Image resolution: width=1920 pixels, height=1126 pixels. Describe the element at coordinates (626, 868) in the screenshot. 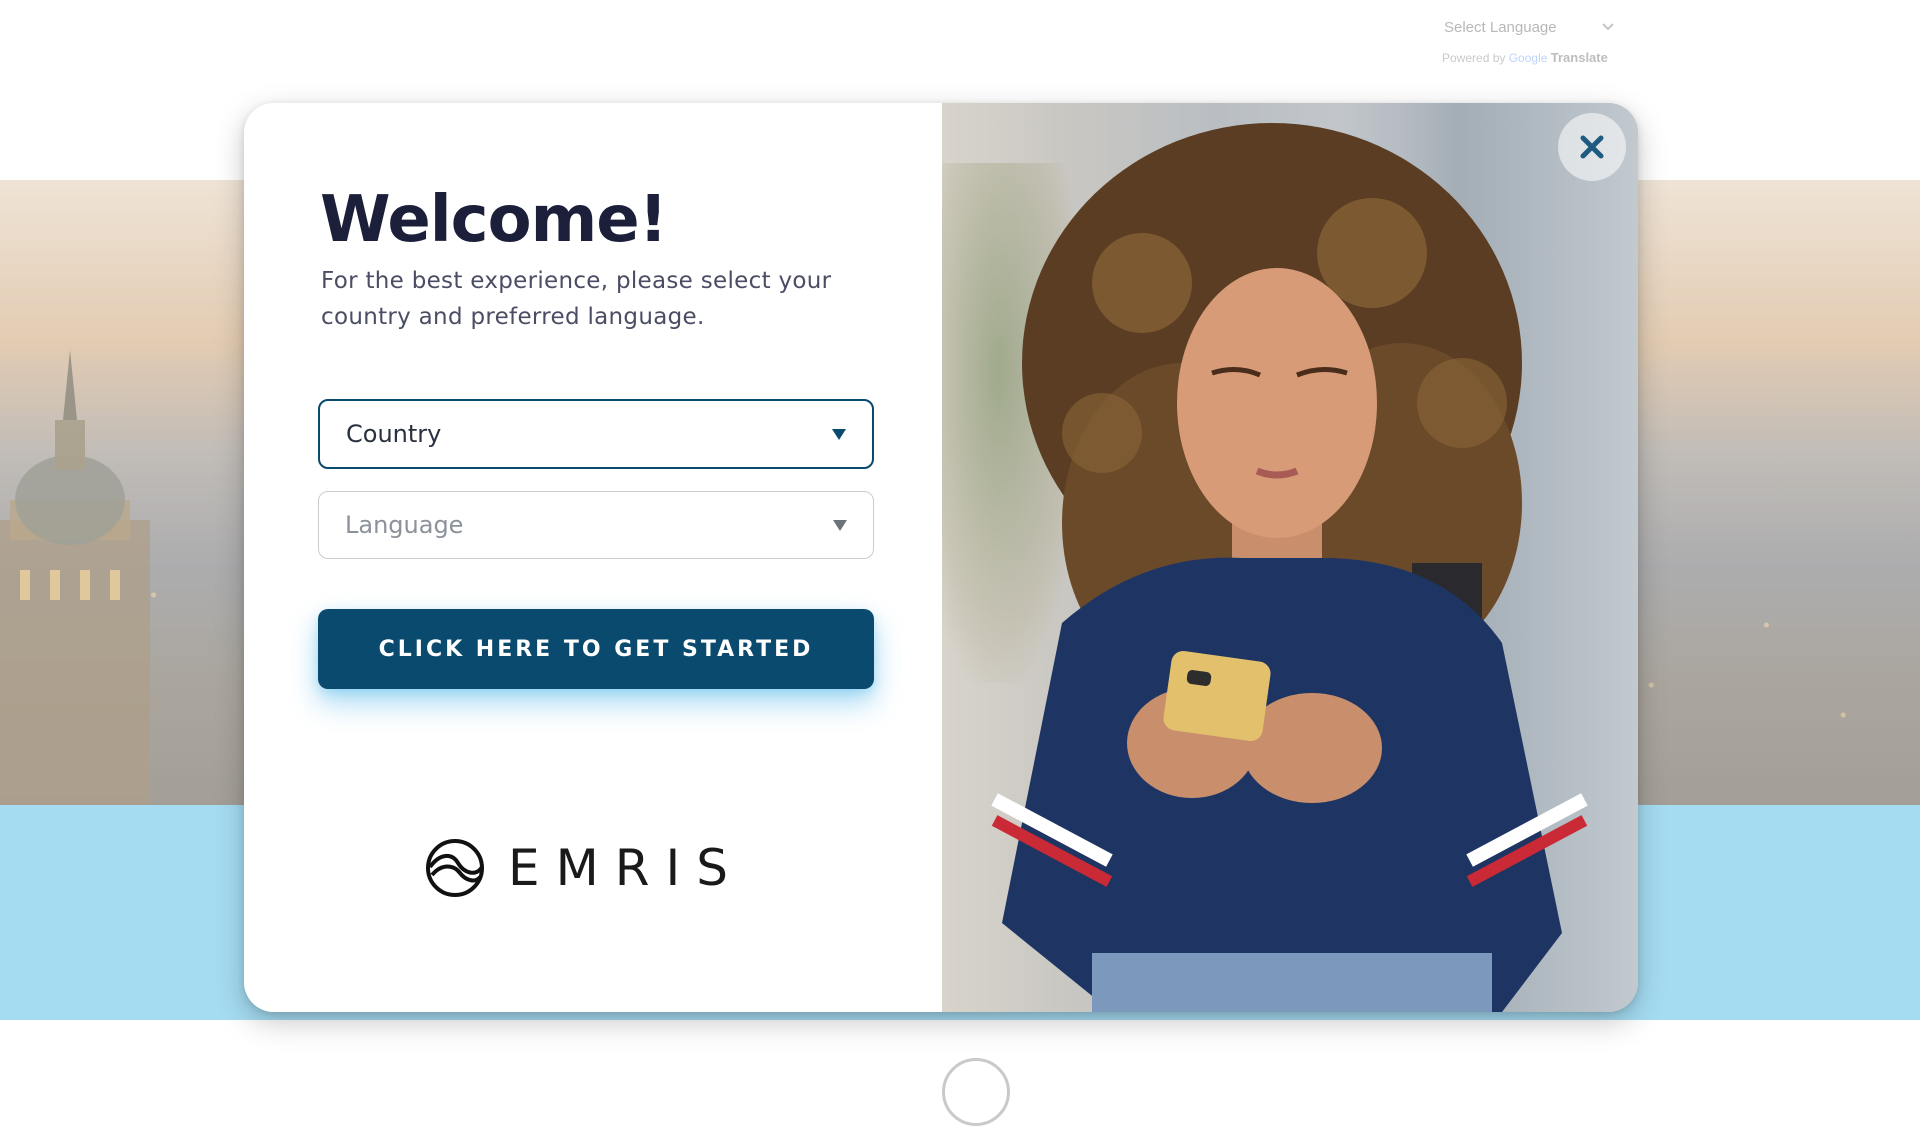

I see `brand-name: EMRIS` at that location.